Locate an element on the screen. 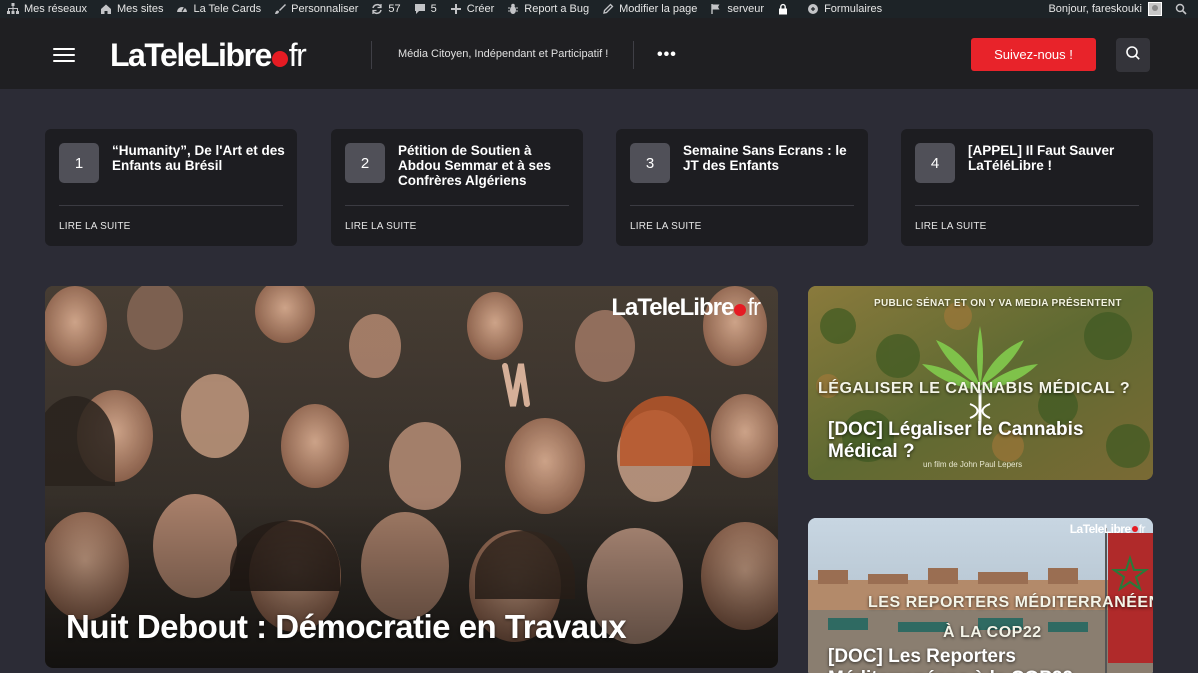  hero-watermark: LaTeleLibre fr is located at coordinates (686, 308).